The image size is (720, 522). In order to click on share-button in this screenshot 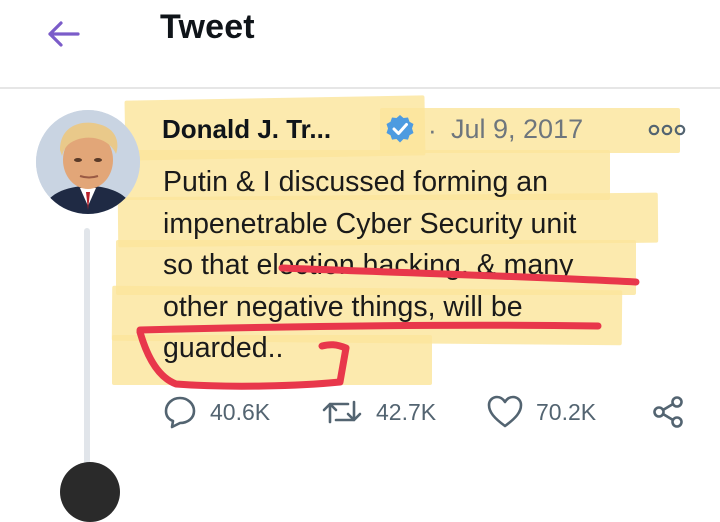, I will do `click(668, 412)`.